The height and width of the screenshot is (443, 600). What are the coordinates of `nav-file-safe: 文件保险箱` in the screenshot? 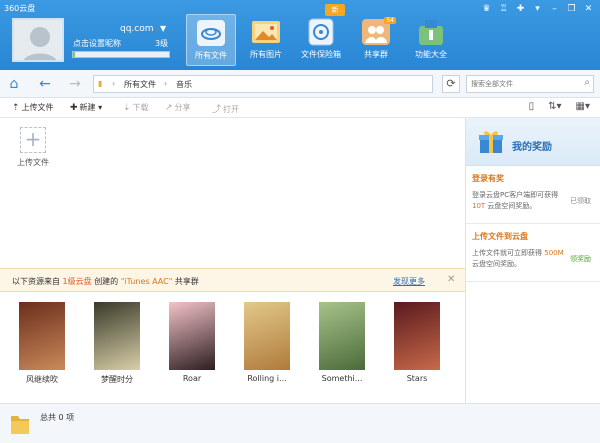 It's located at (321, 40).